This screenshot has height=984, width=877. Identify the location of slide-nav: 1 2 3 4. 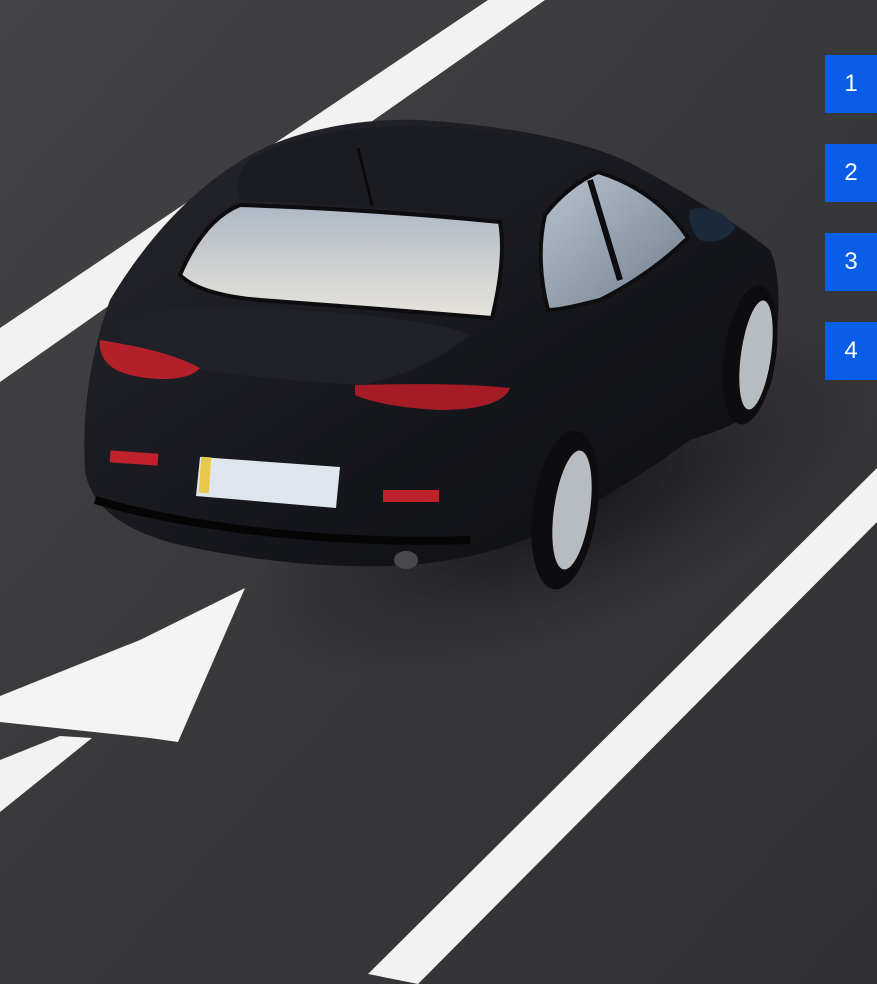
(851, 233).